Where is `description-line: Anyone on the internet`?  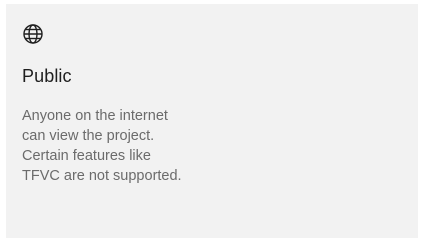
description-line: Anyone on the internet is located at coordinates (95, 116).